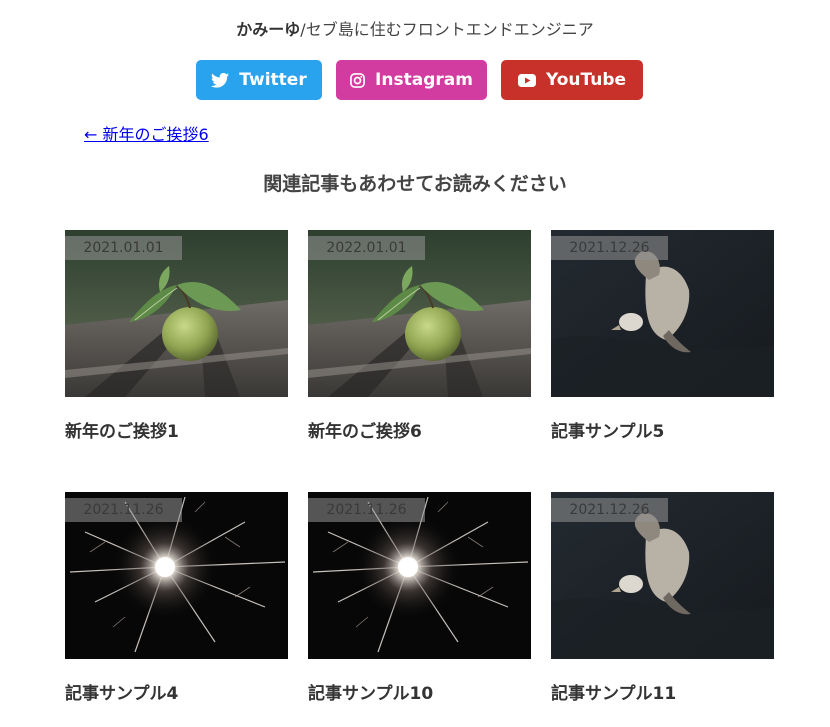  I want to click on post-date-badge: 2022.01.01, so click(366, 248).